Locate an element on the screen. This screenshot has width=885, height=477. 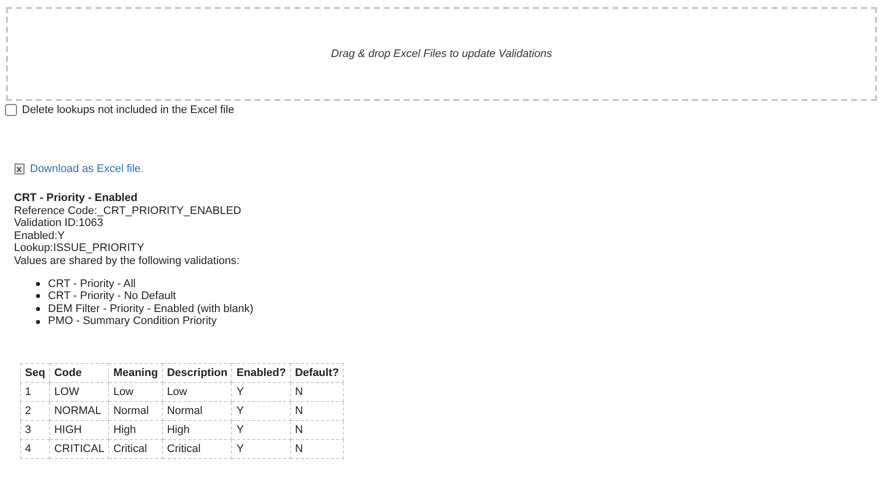
column-header: Enabled? is located at coordinates (261, 373).